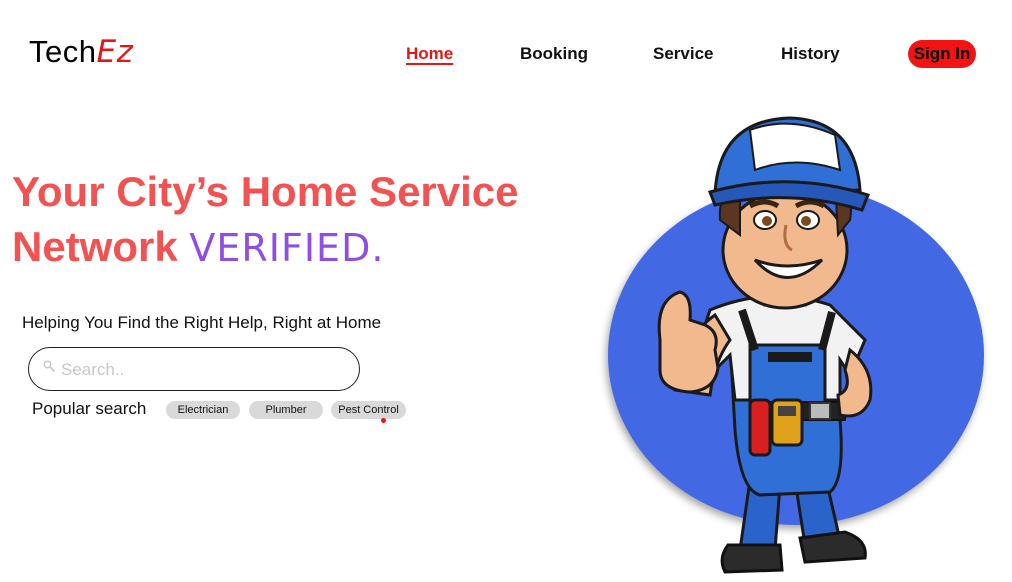  I want to click on chip-pest-control: Pest Control, so click(368, 410).